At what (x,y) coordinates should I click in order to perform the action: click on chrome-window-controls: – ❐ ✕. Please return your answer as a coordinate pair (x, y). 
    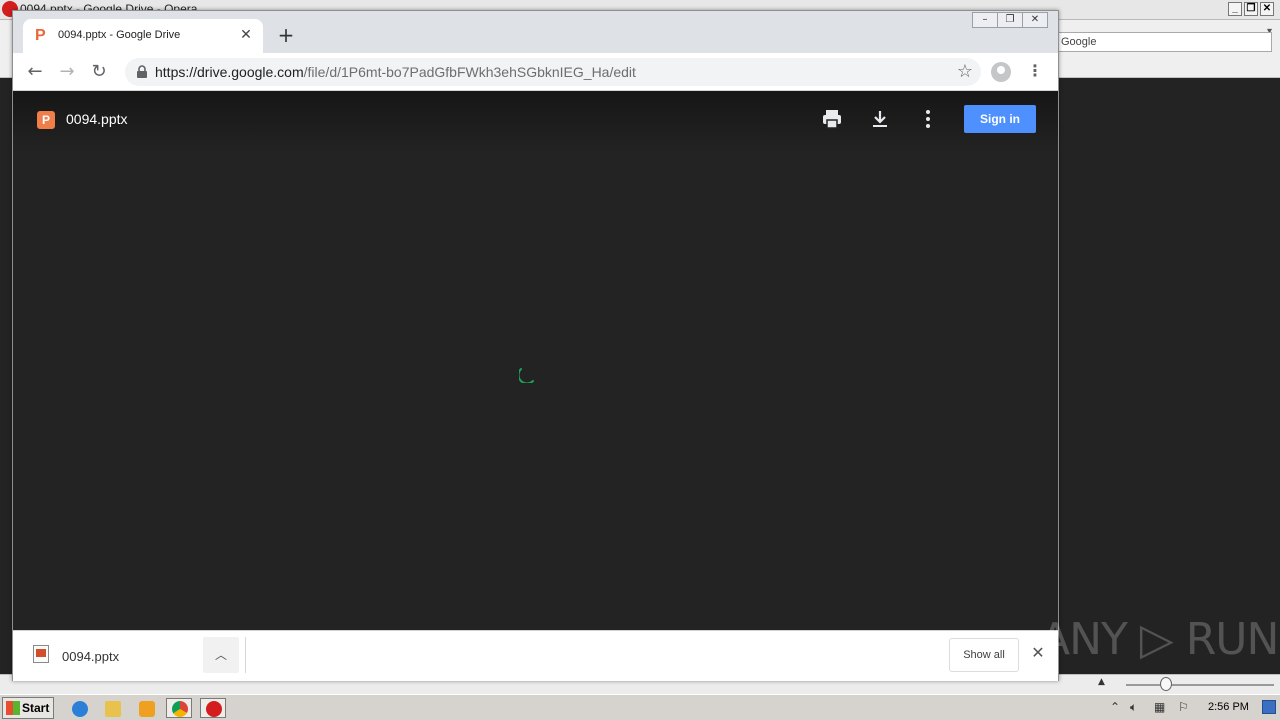
    Looking at the image, I should click on (1010, 20).